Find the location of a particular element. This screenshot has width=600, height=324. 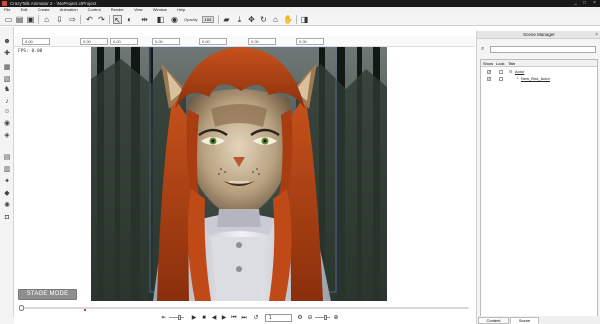

close-button: × is located at coordinates (594, 3).